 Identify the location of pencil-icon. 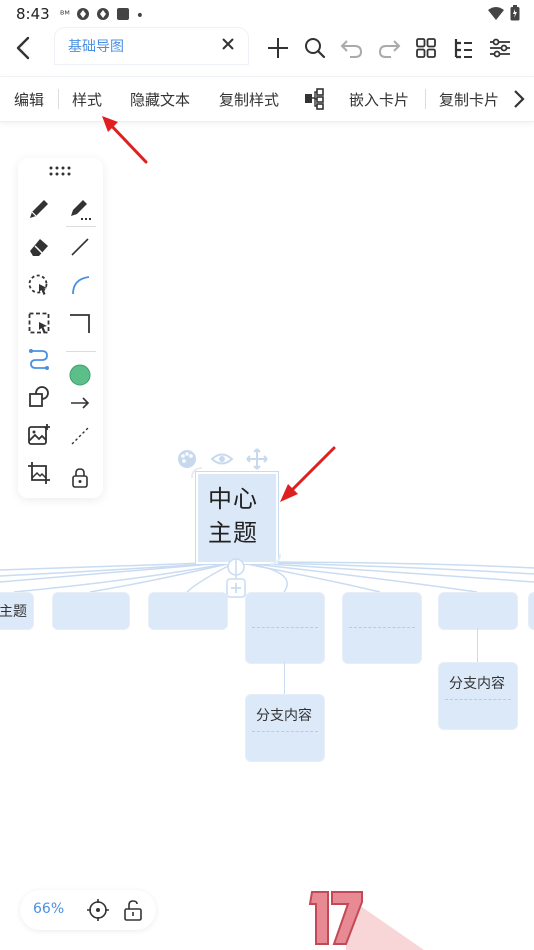
(39, 209).